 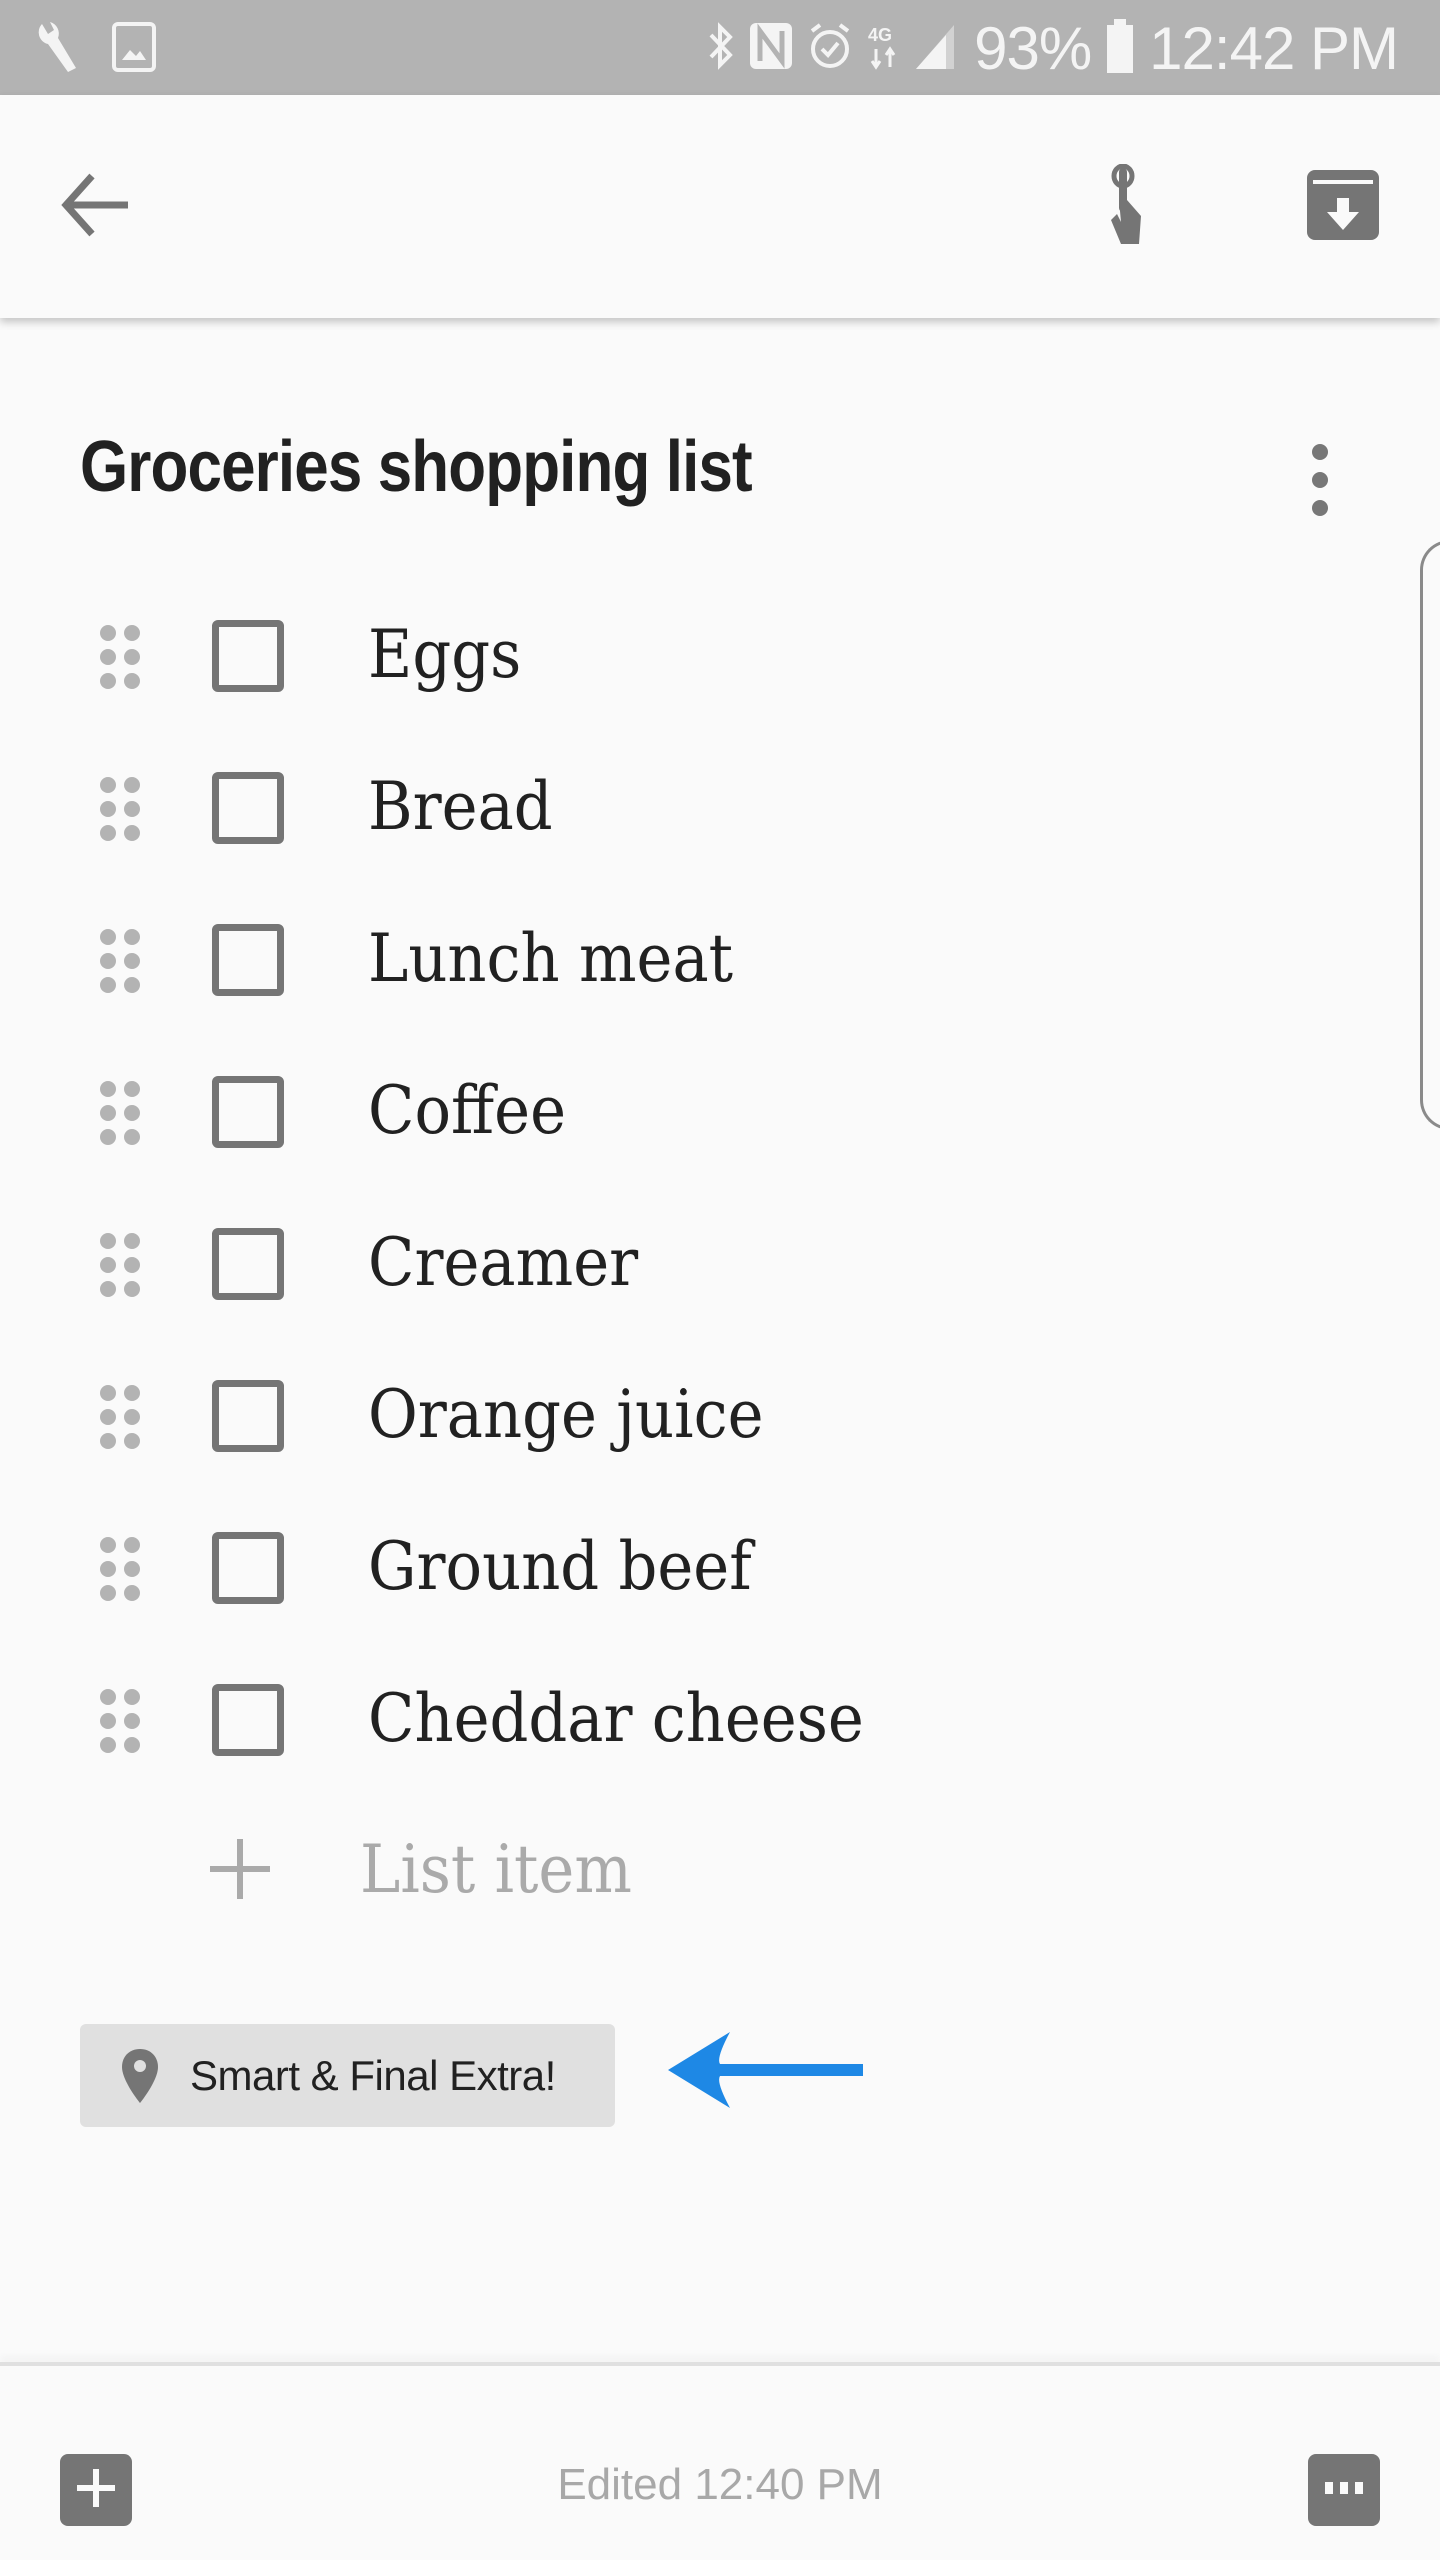 I want to click on 4g-data-icon: 4G, so click(x=883, y=48).